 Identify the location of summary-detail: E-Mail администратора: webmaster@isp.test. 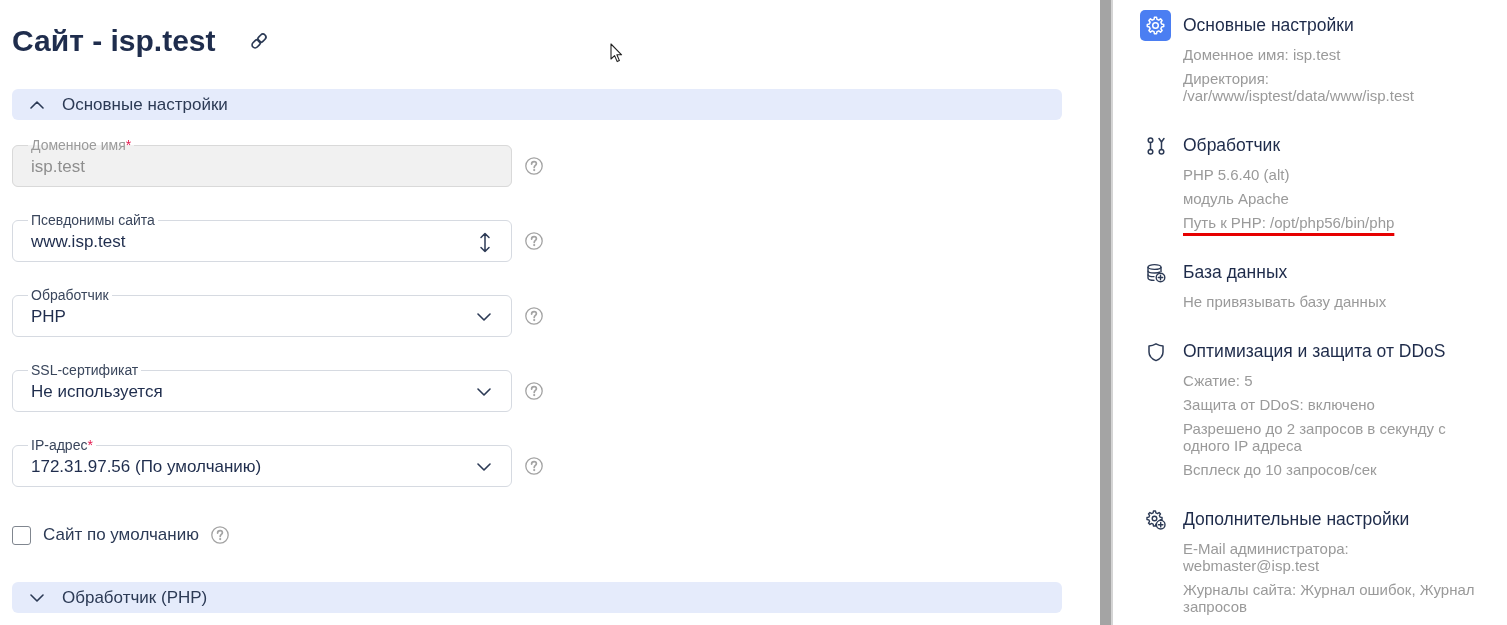
(1266, 557).